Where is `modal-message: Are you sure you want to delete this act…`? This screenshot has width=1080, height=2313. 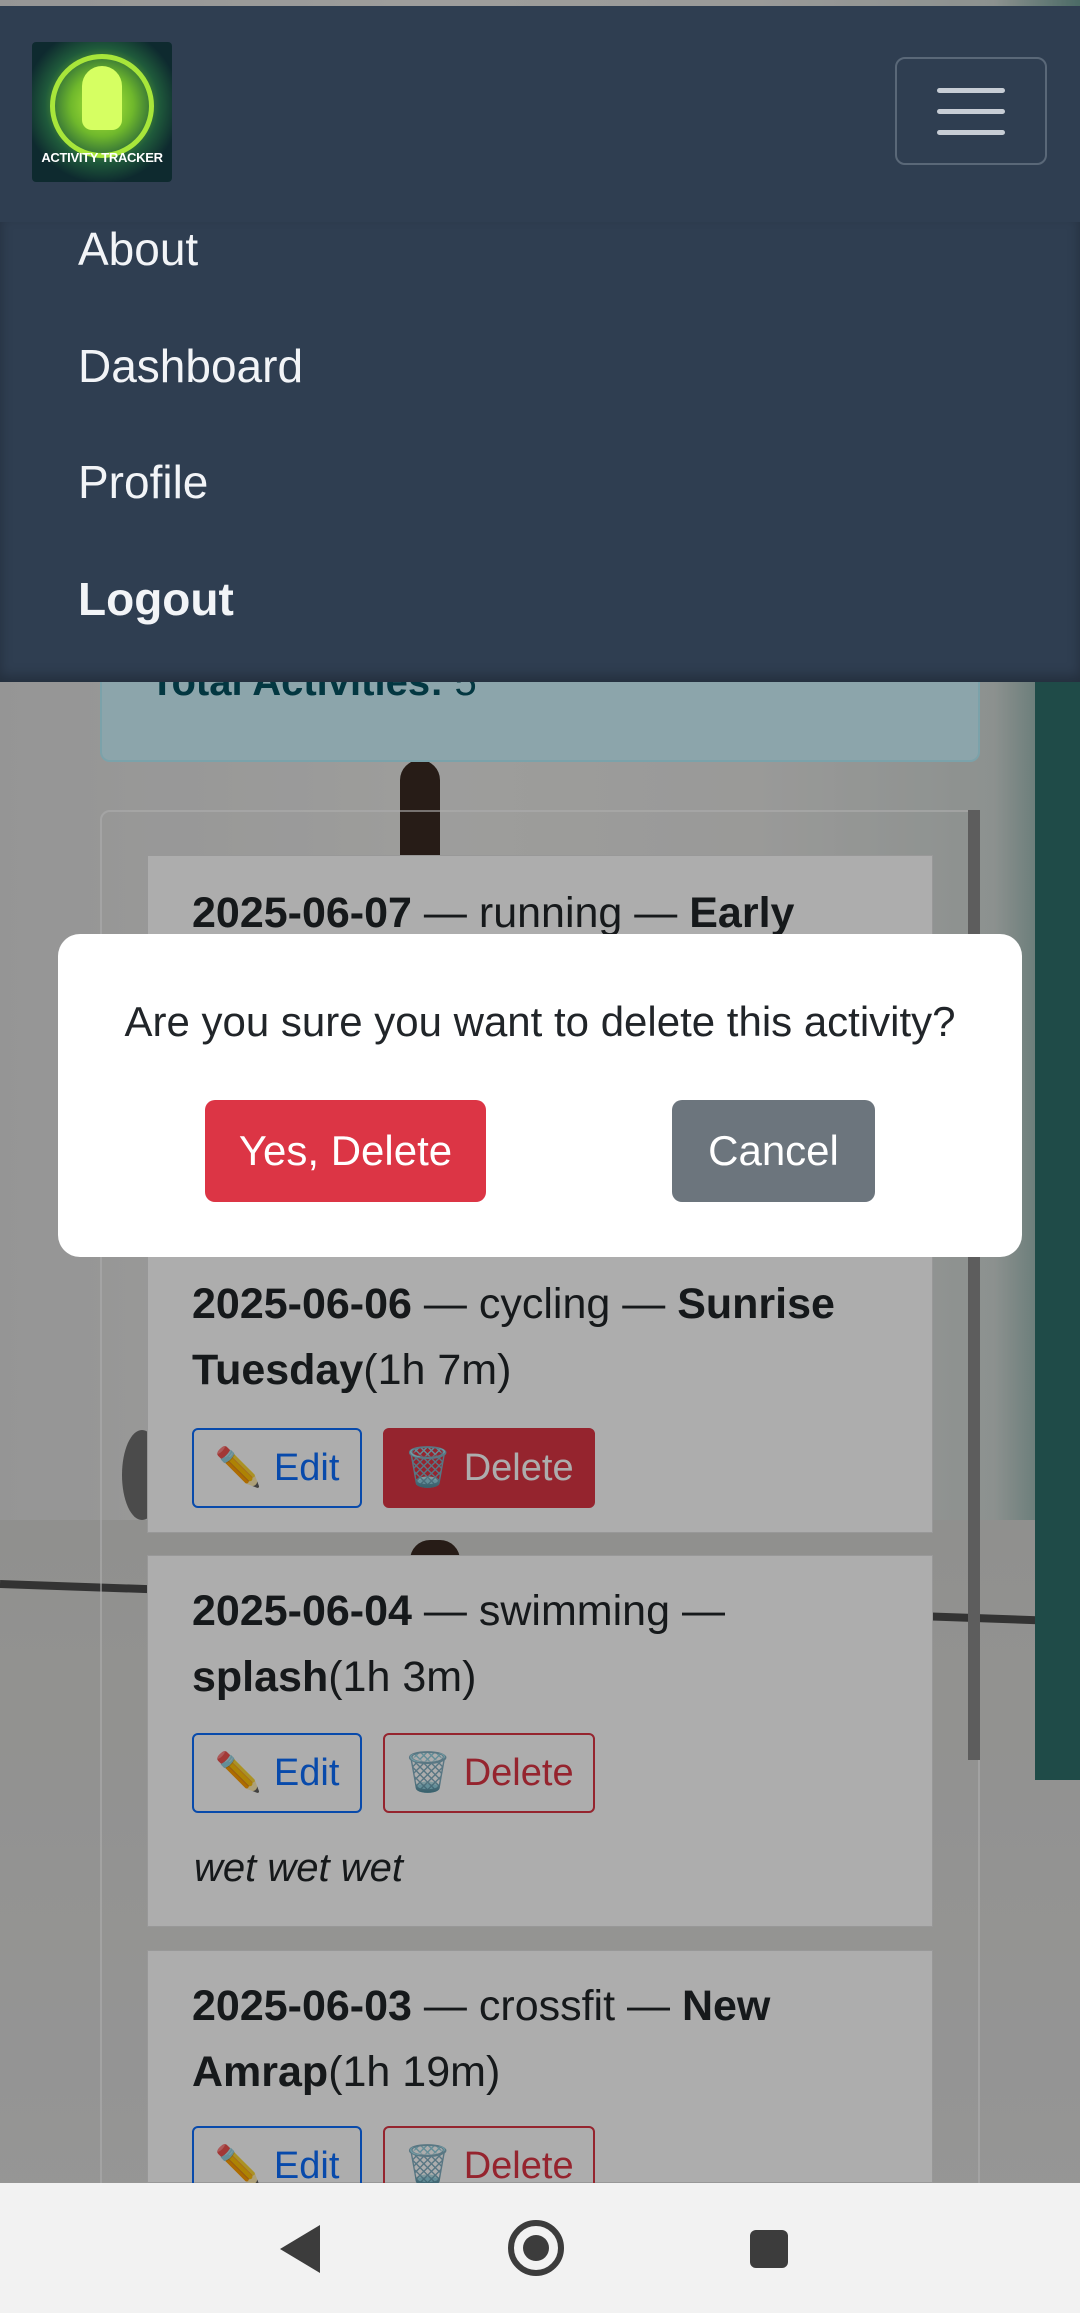
modal-message: Are you sure you want to delete this act… is located at coordinates (540, 1021).